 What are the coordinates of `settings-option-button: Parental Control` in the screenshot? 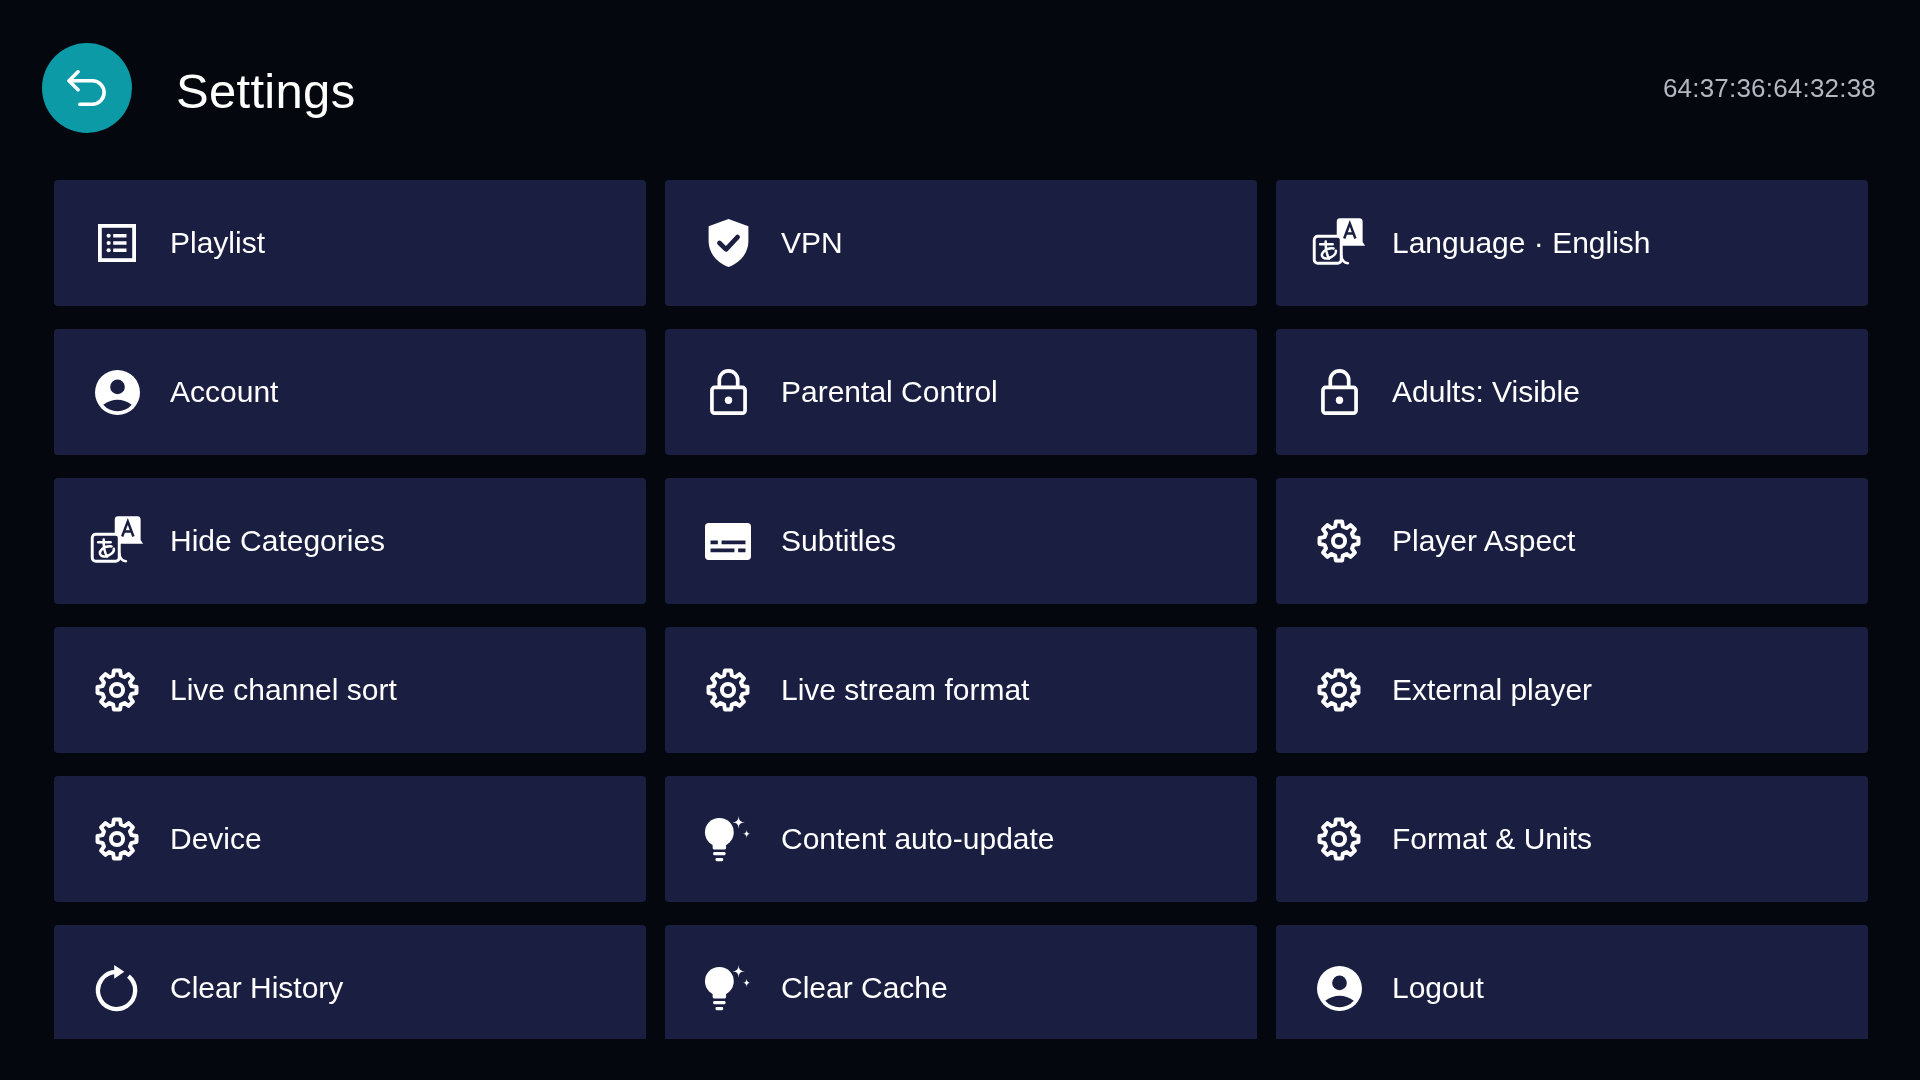 It's located at (961, 392).